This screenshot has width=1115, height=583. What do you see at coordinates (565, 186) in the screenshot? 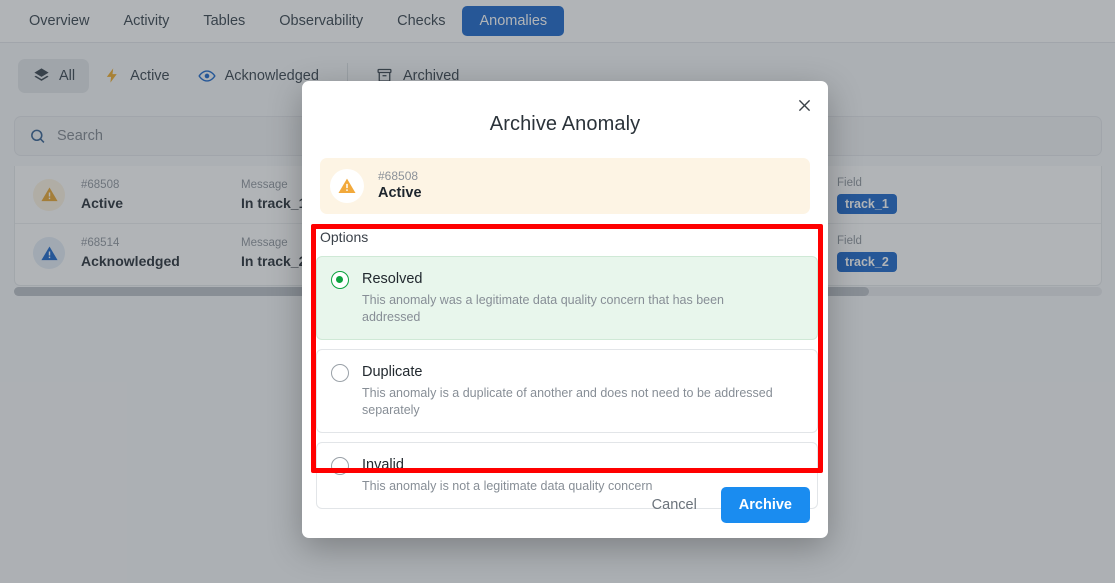
I see `anomaly-summary-card: #68508 Active` at bounding box center [565, 186].